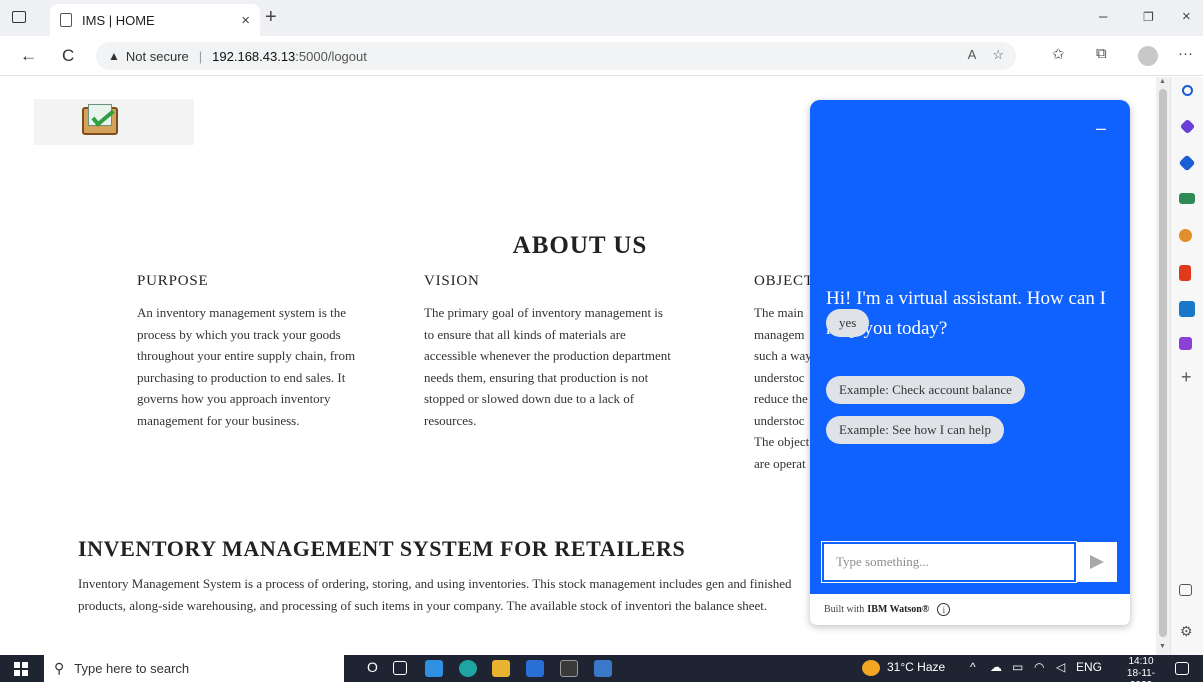 Image resolution: width=1203 pixels, height=682 pixels. Describe the element at coordinates (331, 56) in the screenshot. I see `url-path: :5000/logout` at that location.